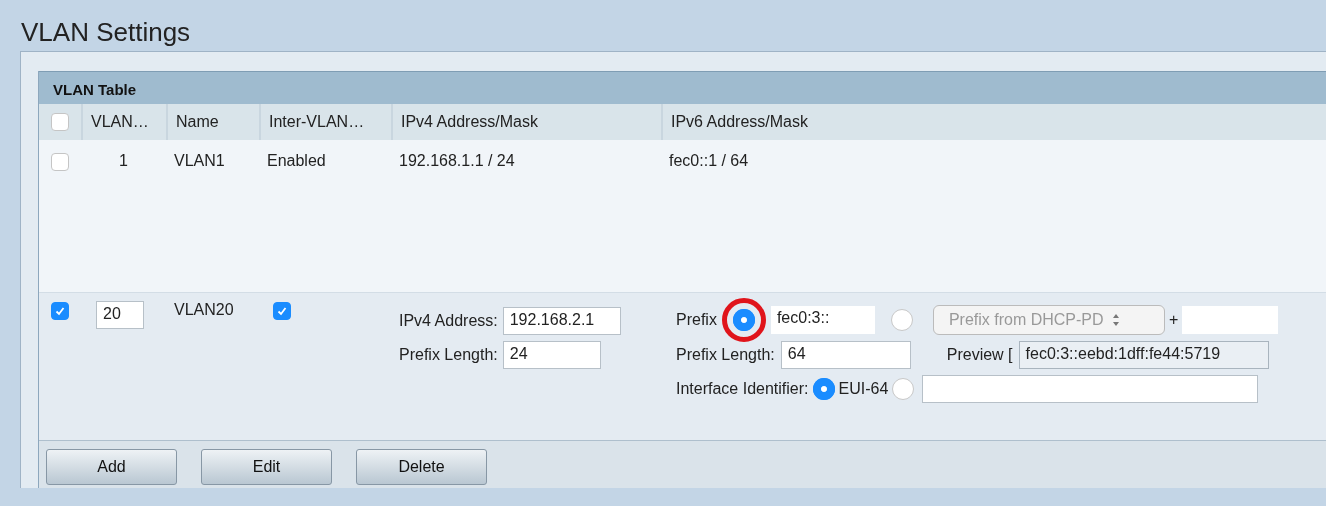  What do you see at coordinates (682, 87) in the screenshot?
I see `table-title-bar: VLAN Table` at bounding box center [682, 87].